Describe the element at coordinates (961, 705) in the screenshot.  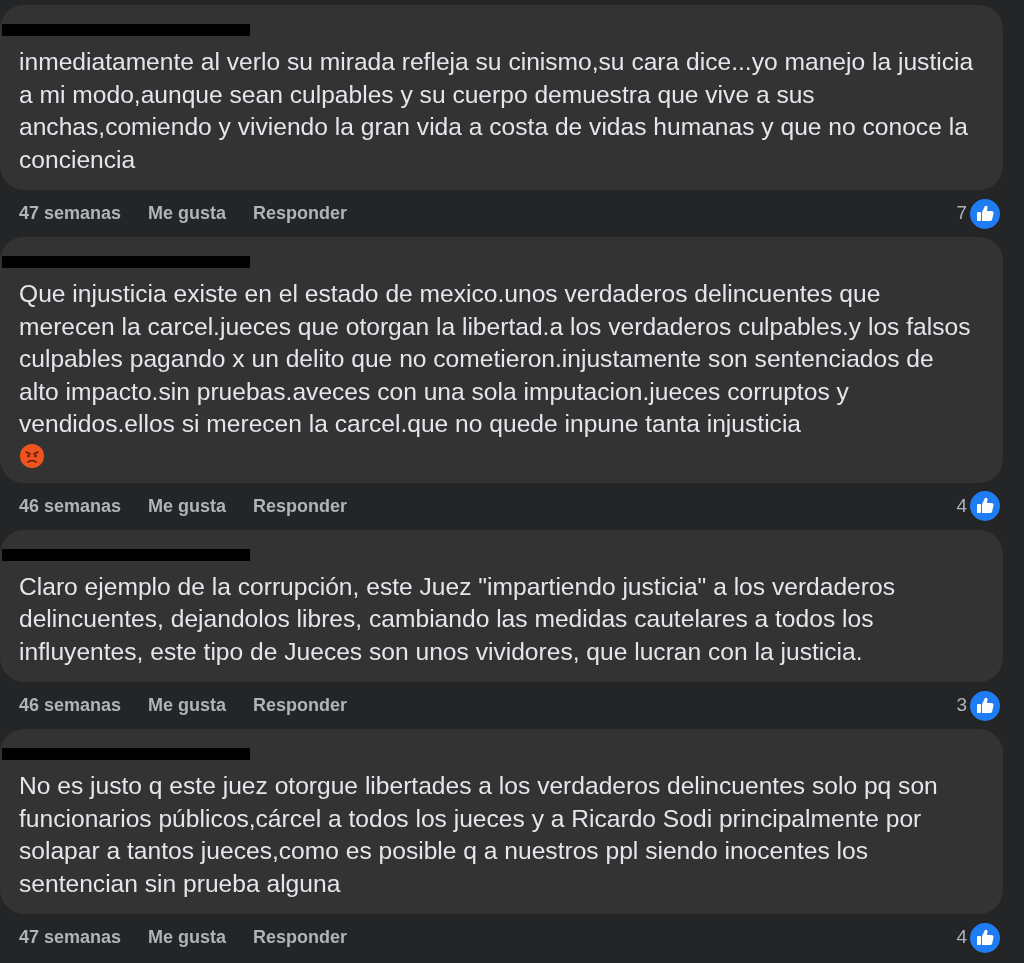
I see `reaction-count: 3` at that location.